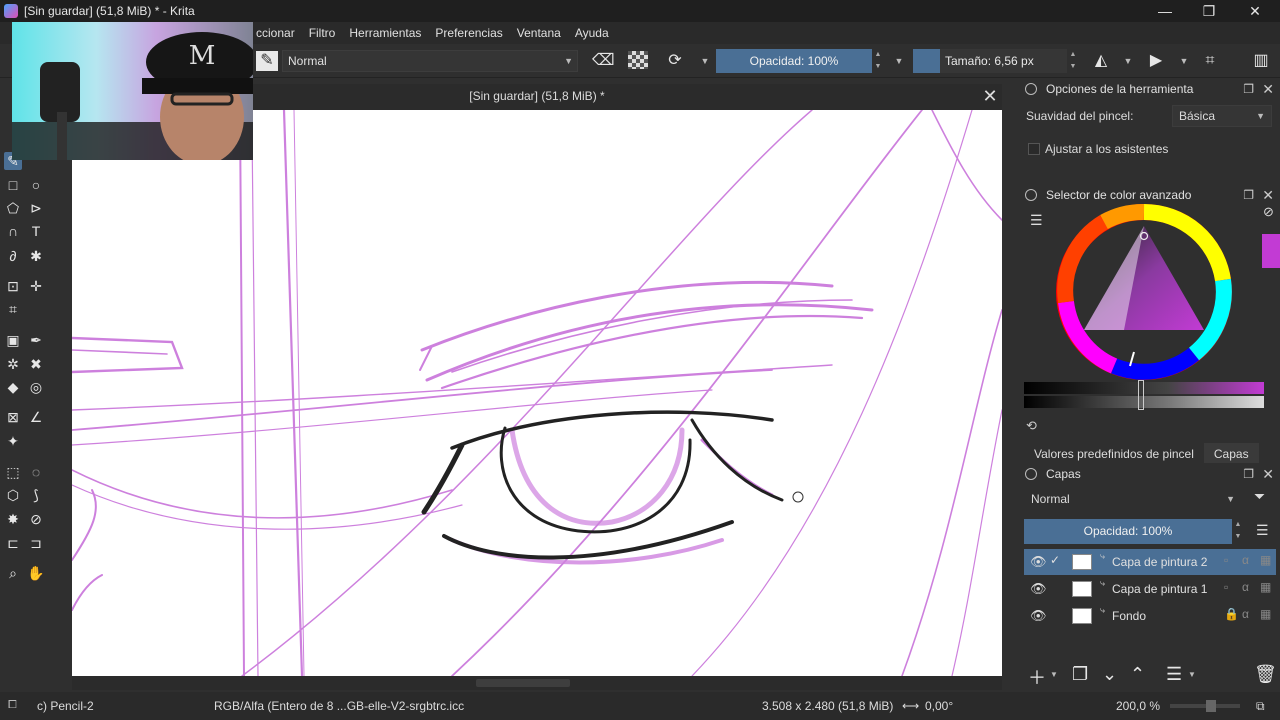 The image size is (1280, 720). I want to click on bezier-icon: ∩, so click(13, 231).